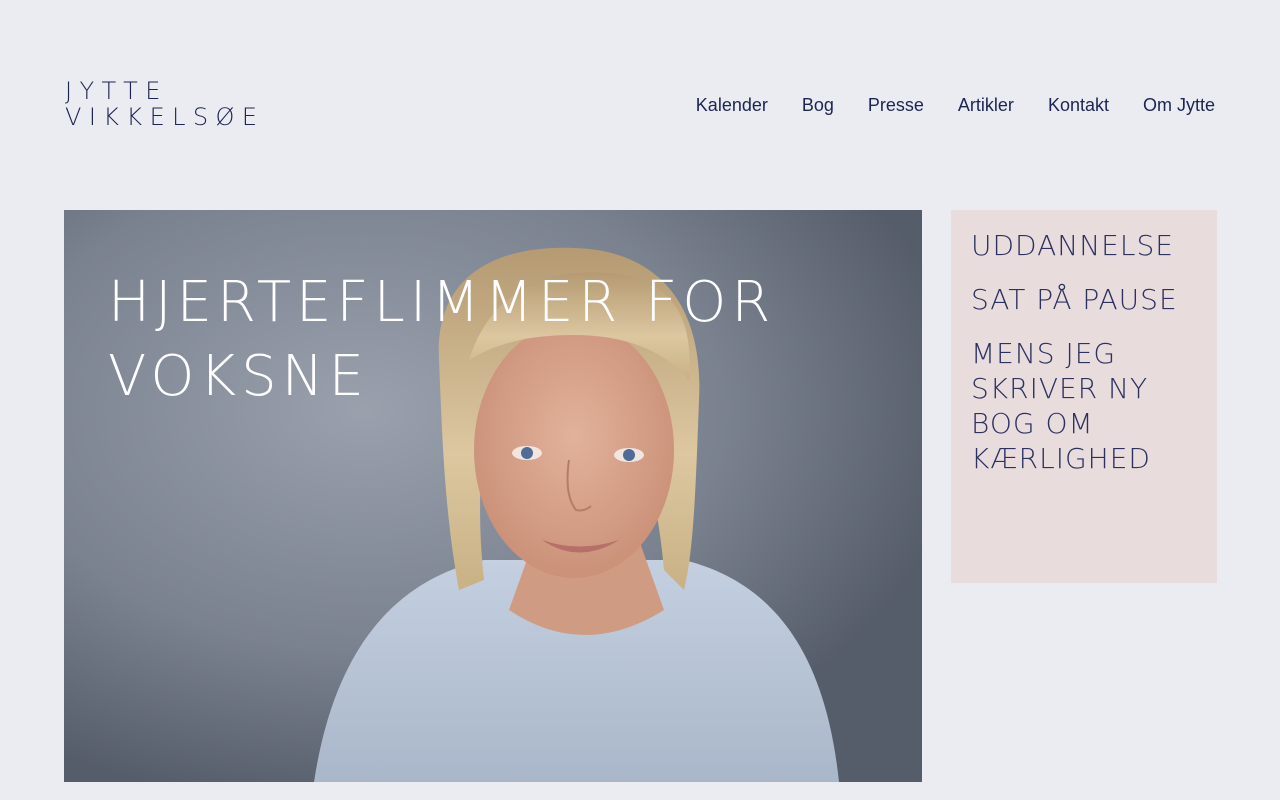 The width and height of the screenshot is (1280, 800). Describe the element at coordinates (1179, 105) in the screenshot. I see `nav-item-om-jytte: Om Jytte` at that location.